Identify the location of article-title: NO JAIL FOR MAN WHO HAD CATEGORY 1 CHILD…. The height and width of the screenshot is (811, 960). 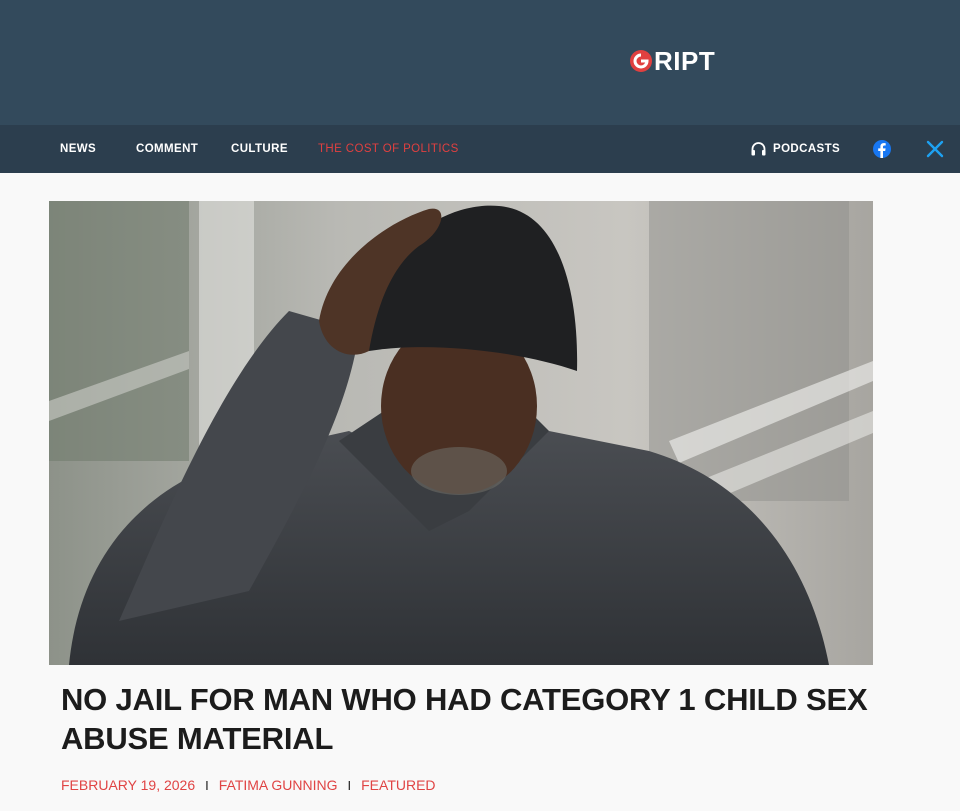
(464, 719).